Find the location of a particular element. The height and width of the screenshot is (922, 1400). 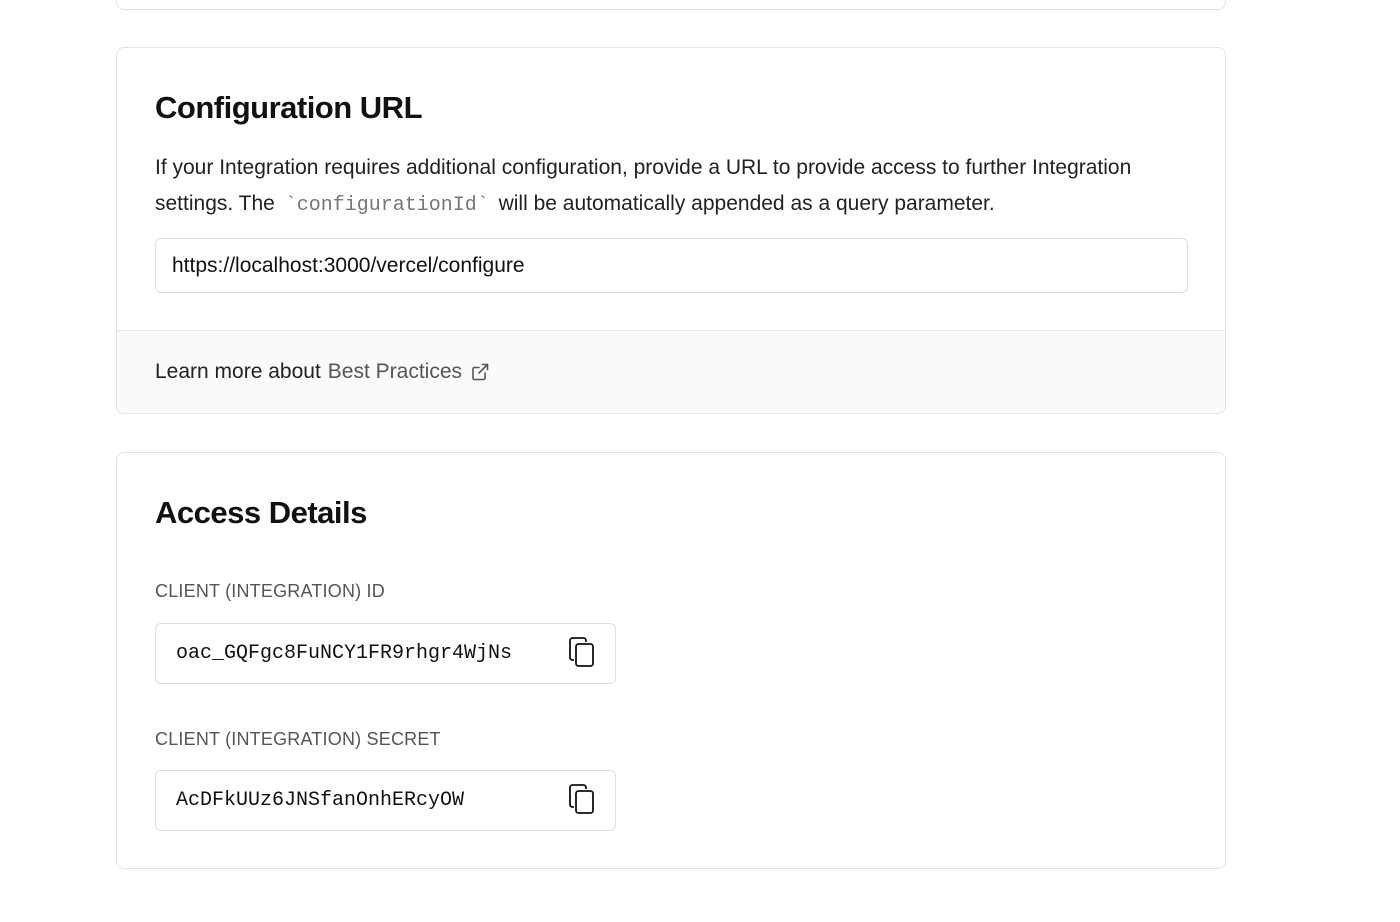

client-id-field: oac_GQFgc8FuNCY1FR9rhgr4WjNs is located at coordinates (385, 653).